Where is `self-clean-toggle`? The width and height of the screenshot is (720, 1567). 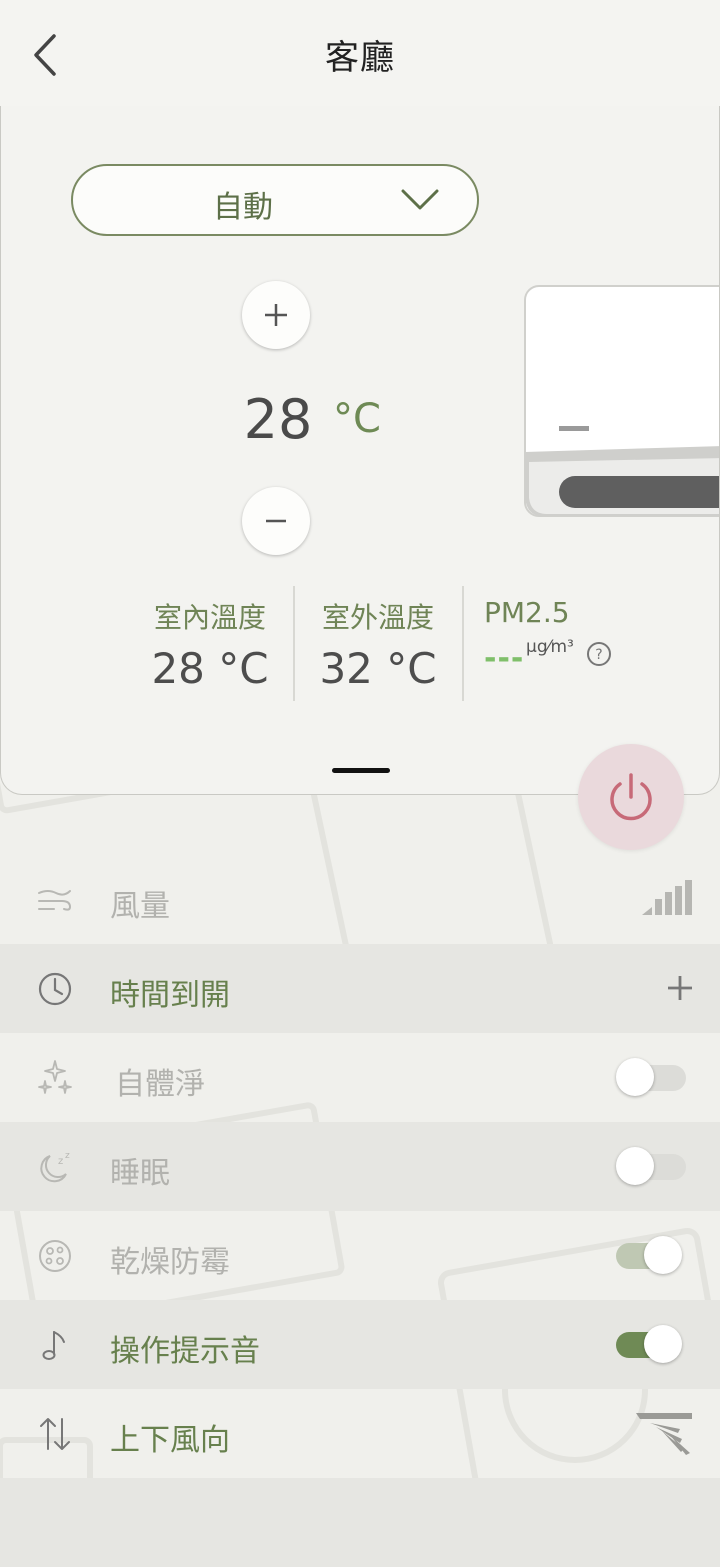
self-clean-toggle is located at coordinates (651, 1077).